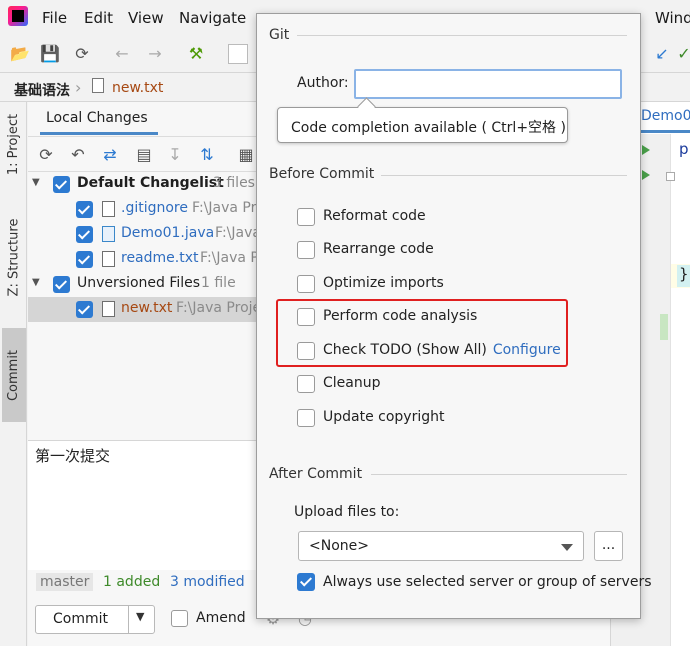 The height and width of the screenshot is (646, 690). What do you see at coordinates (98, 18) in the screenshot?
I see `menu-edit: Edit` at bounding box center [98, 18].